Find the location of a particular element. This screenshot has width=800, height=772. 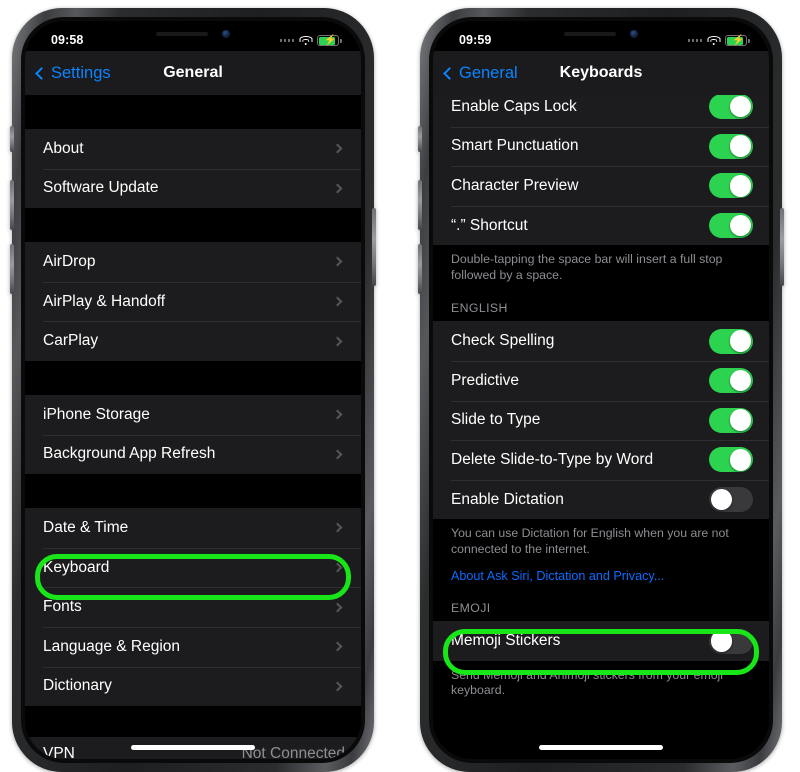

row-label: About is located at coordinates (63, 148).